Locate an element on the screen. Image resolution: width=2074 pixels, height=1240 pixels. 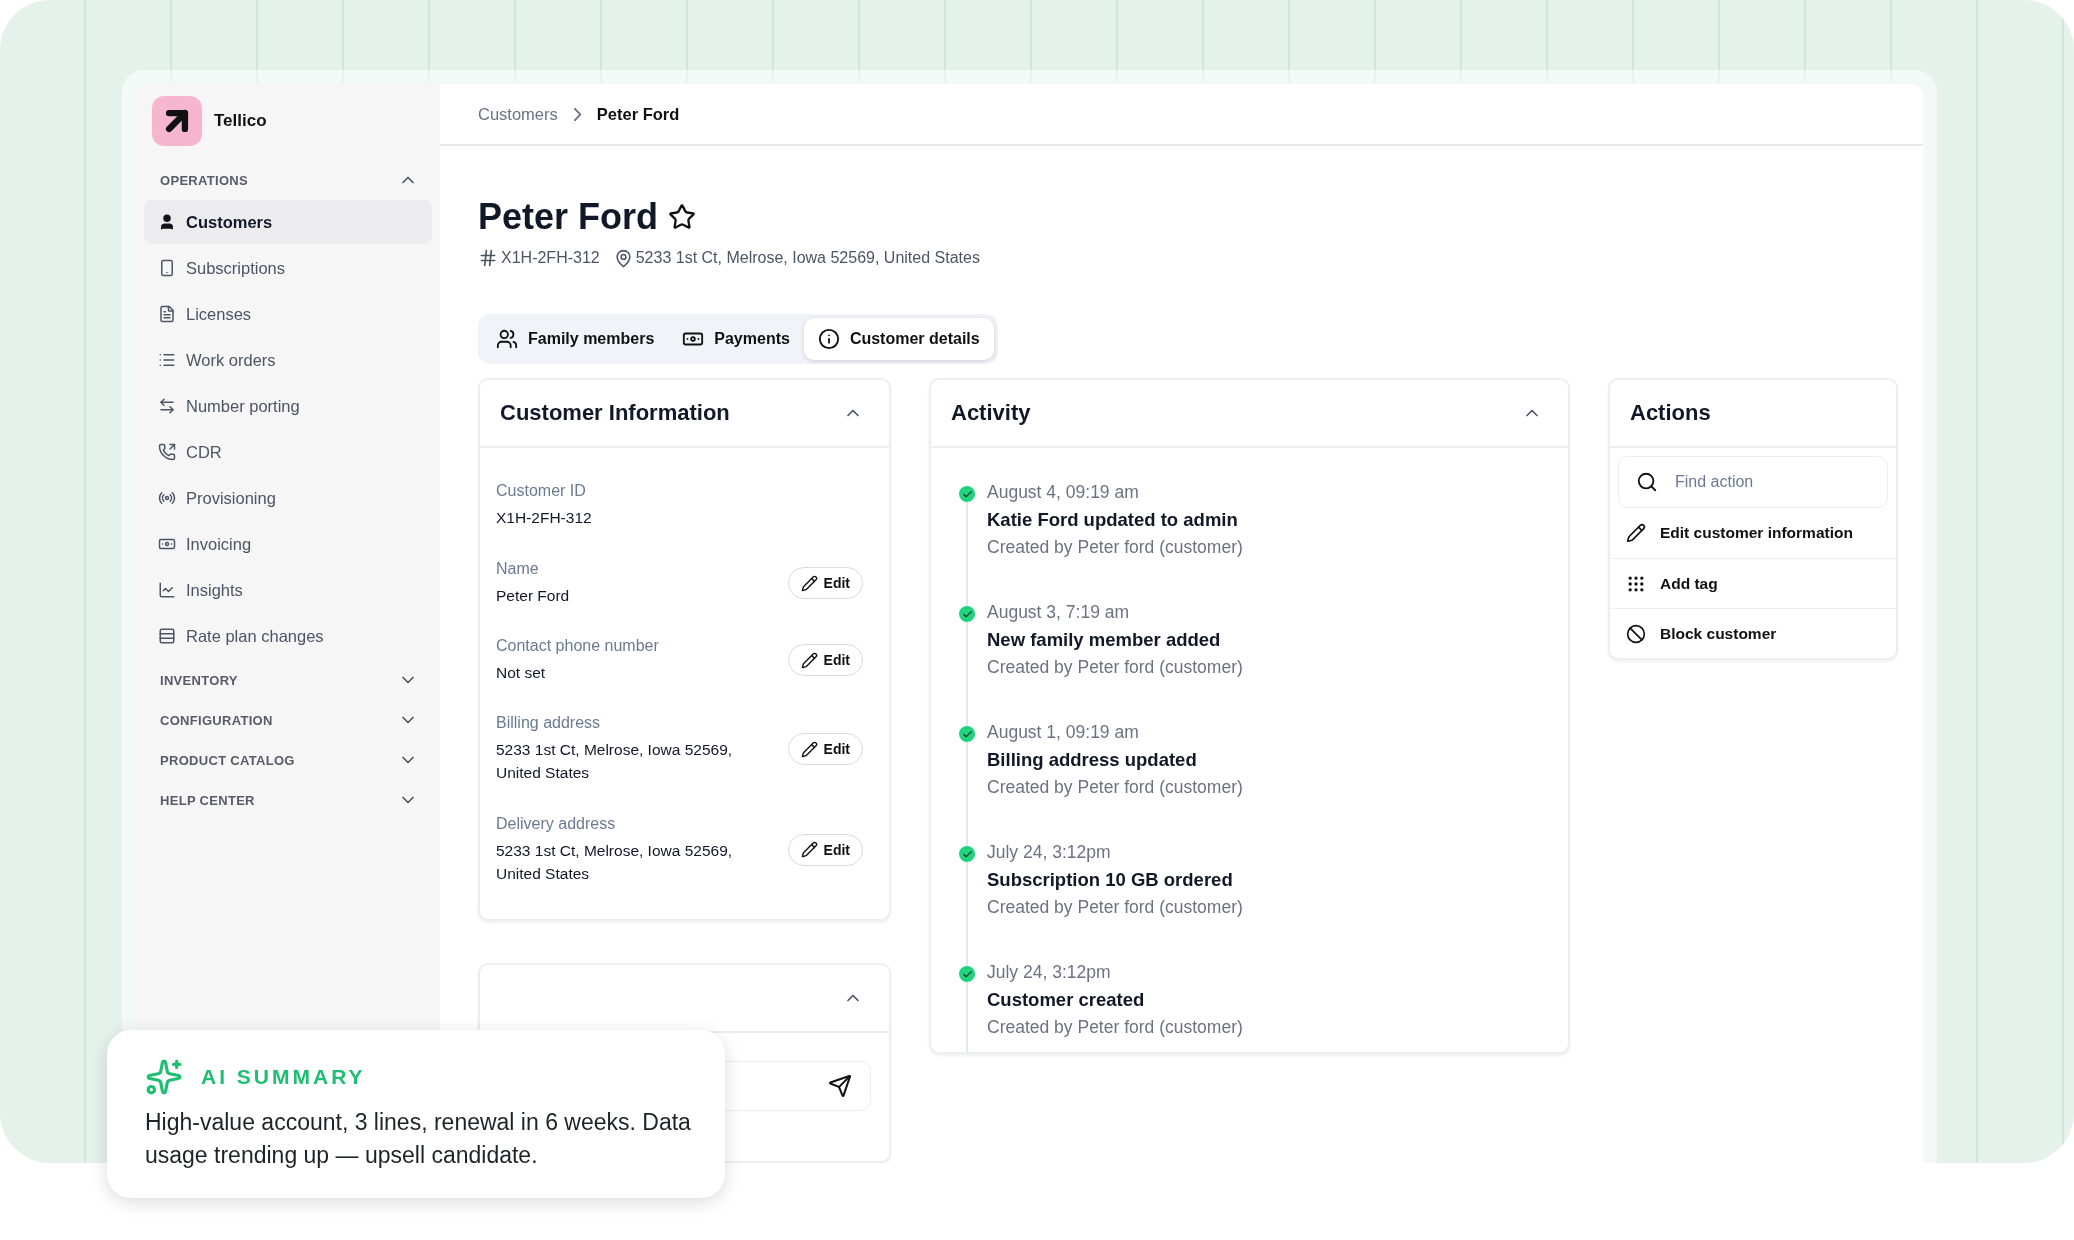
customer-address: 5233 1st Ct, Melrose, Iowa 52569, United States is located at coordinates (807, 258).